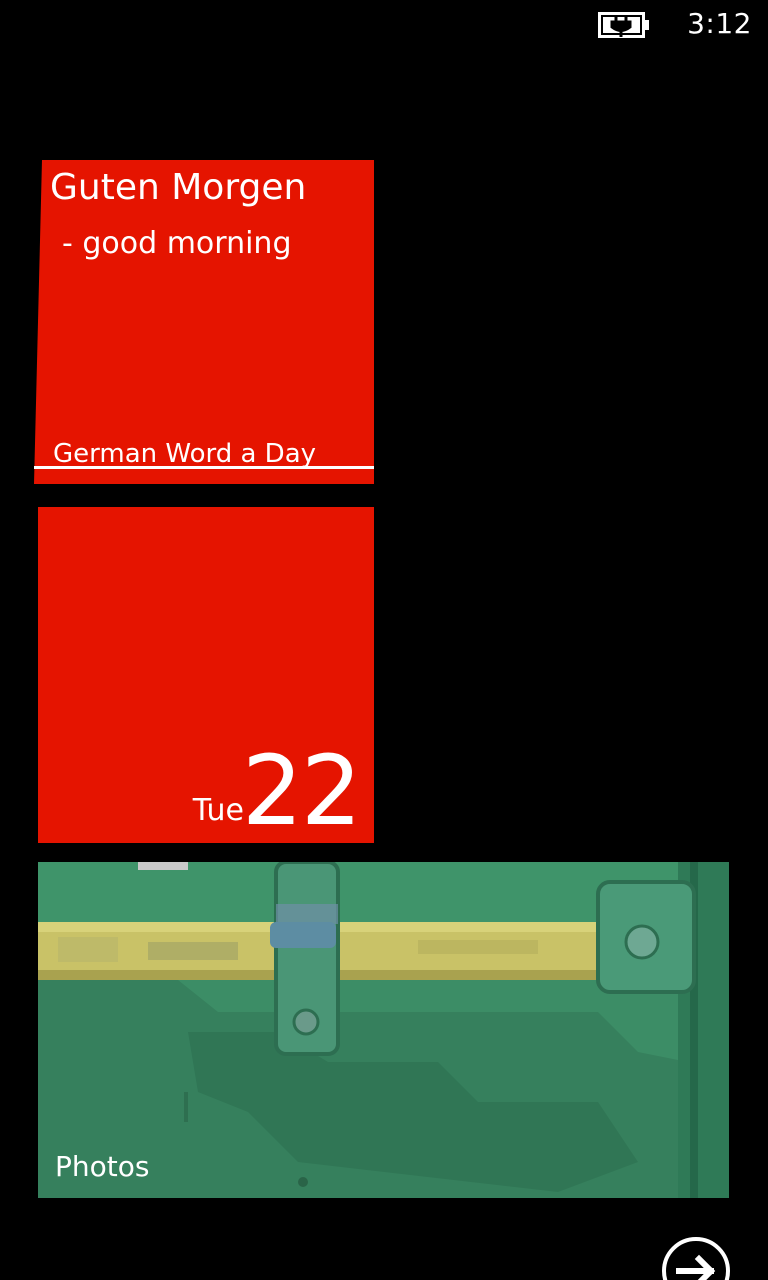 Image resolution: width=768 pixels, height=1280 pixels. I want to click on tile-underline, so click(204, 467).